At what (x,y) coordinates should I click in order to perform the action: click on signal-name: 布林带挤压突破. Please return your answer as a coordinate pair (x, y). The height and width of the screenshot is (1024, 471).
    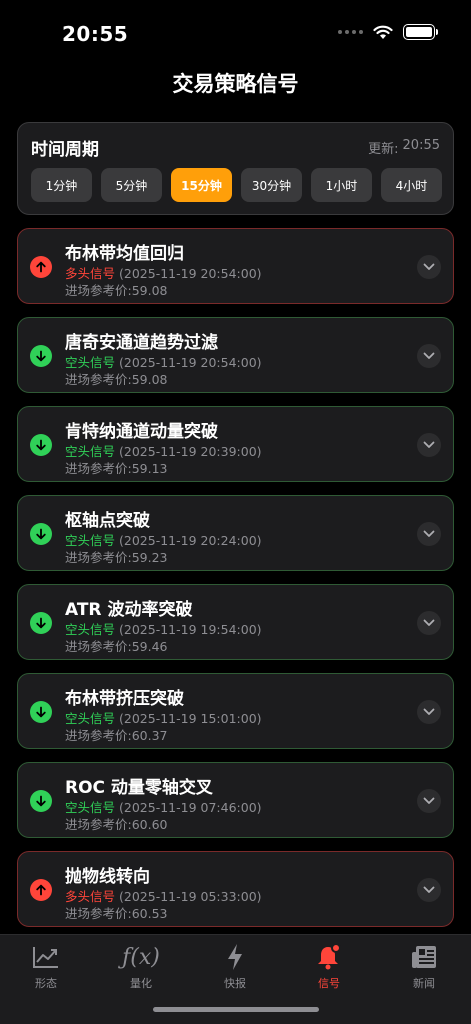
    Looking at the image, I should click on (124, 699).